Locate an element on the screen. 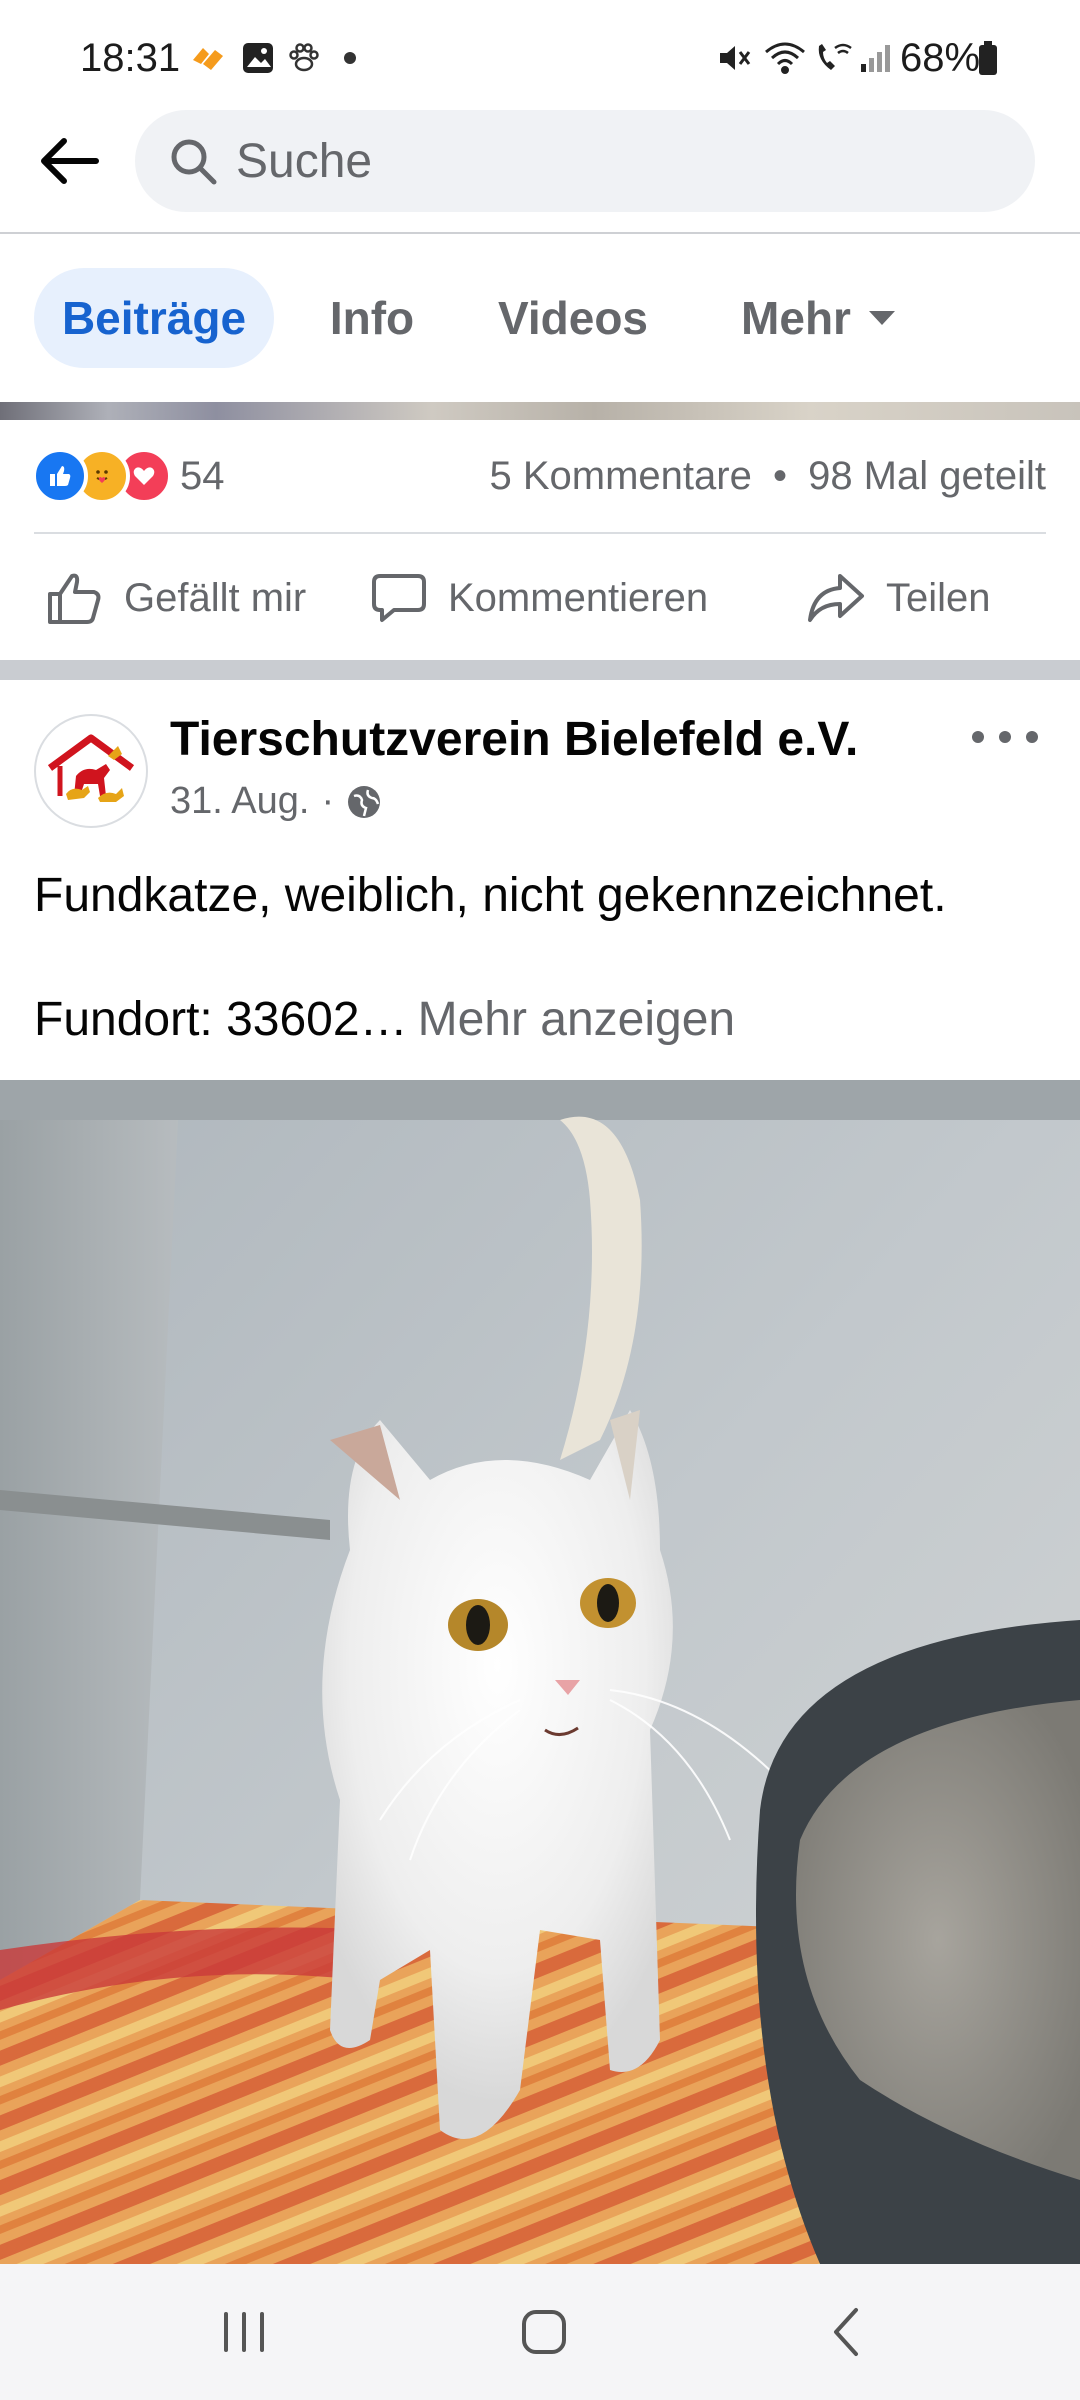  more-options-icon is located at coordinates (1005, 737).